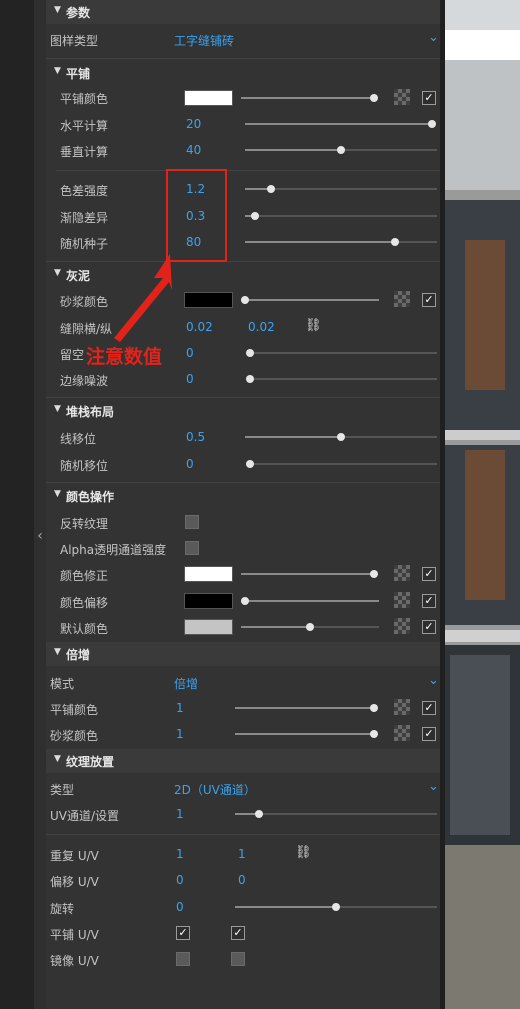  I want to click on viewport-preview, so click(482, 504).